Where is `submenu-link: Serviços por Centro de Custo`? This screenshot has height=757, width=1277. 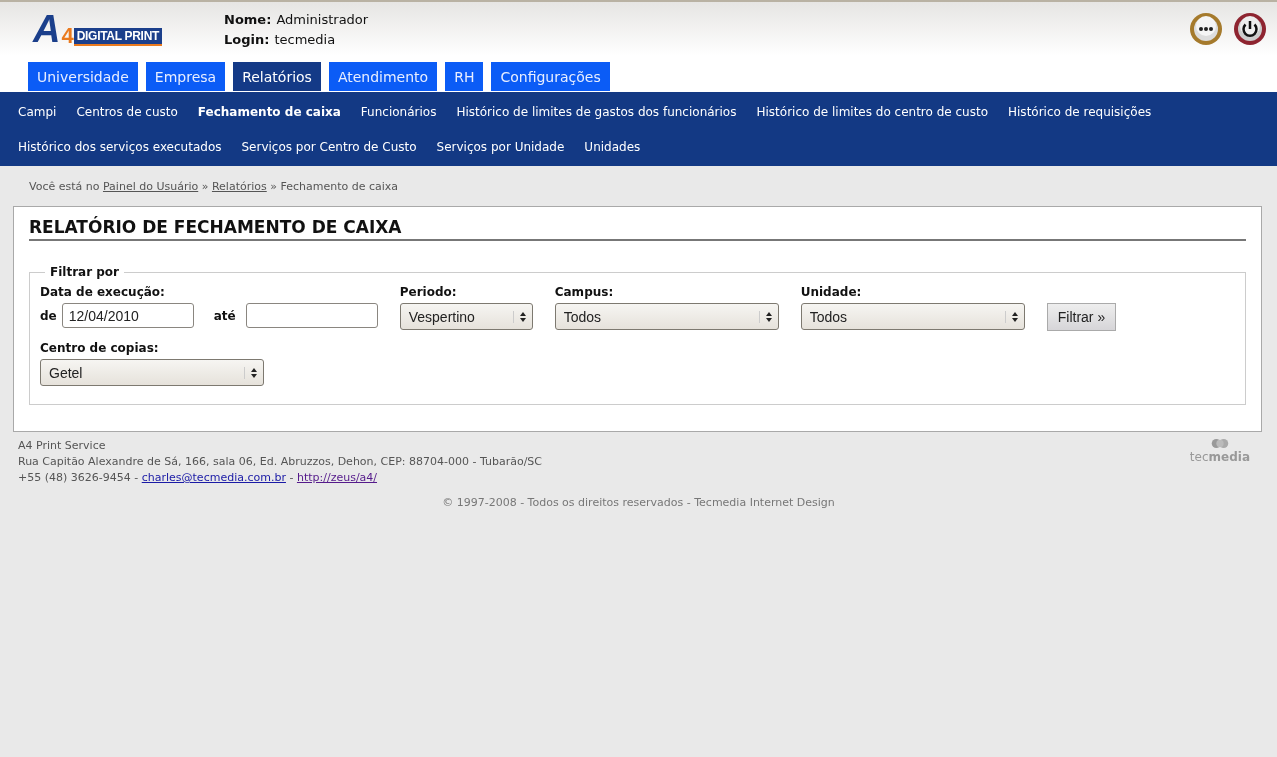
submenu-link: Serviços por Centro de Custo is located at coordinates (329, 147).